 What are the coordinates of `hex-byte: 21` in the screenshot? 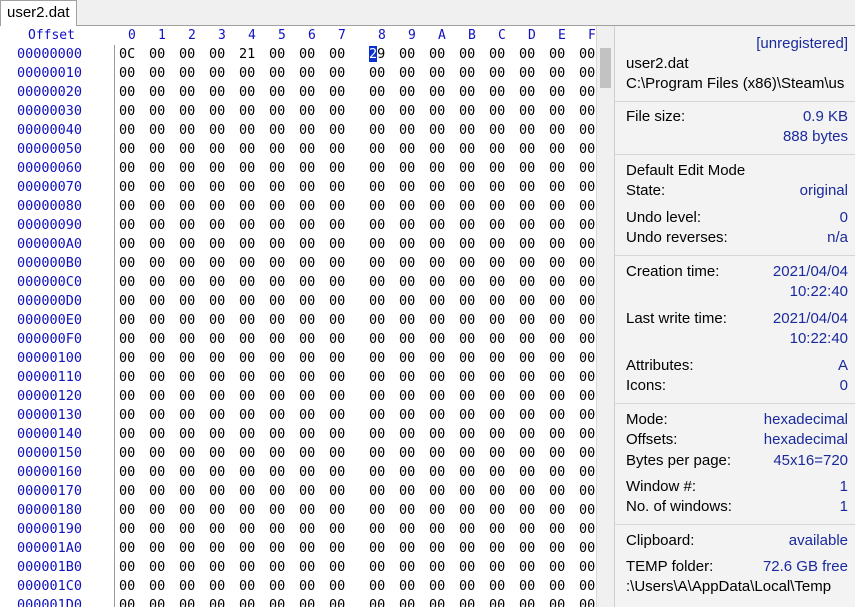 It's located at (247, 54).